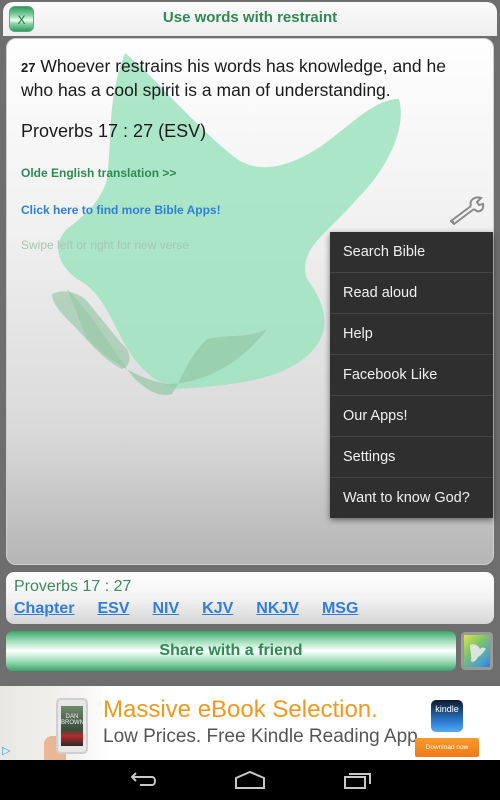  I want to click on home-icon, so click(250, 780).